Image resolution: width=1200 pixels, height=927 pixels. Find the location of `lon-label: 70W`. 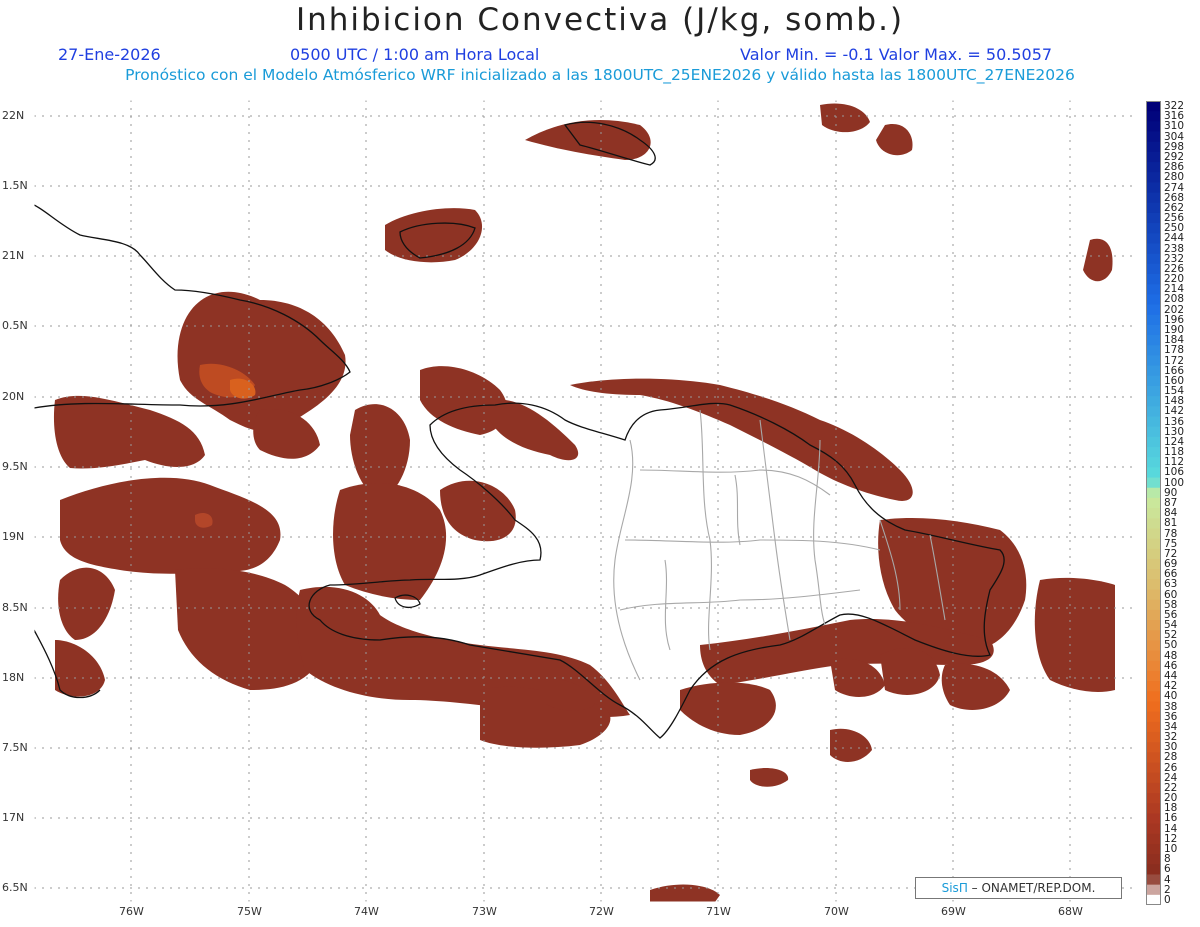

lon-label: 70W is located at coordinates (836, 911).